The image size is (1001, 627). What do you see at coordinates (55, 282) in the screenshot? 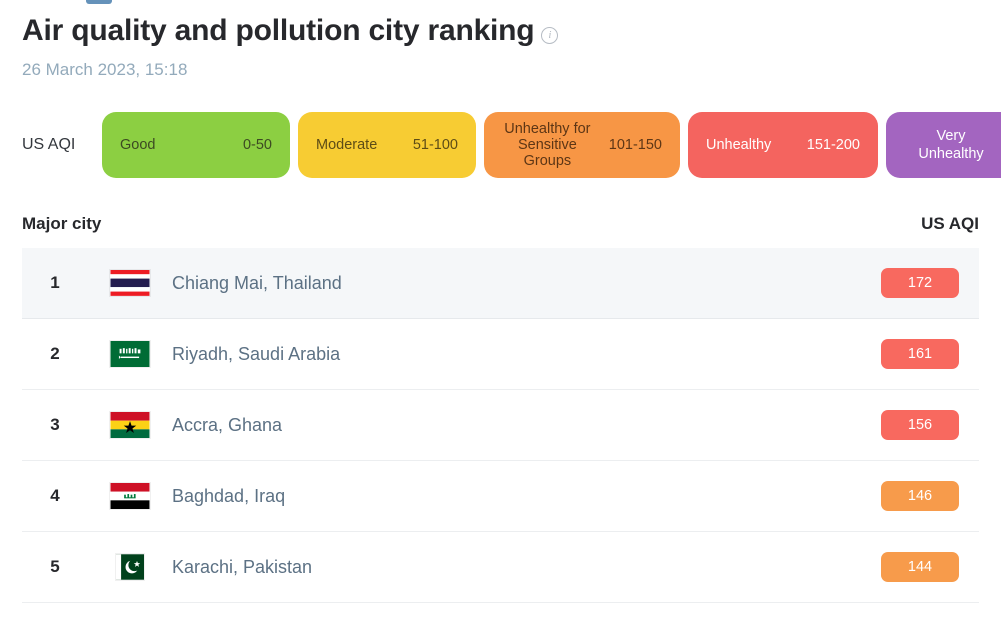
I see `rank-number: 1` at bounding box center [55, 282].